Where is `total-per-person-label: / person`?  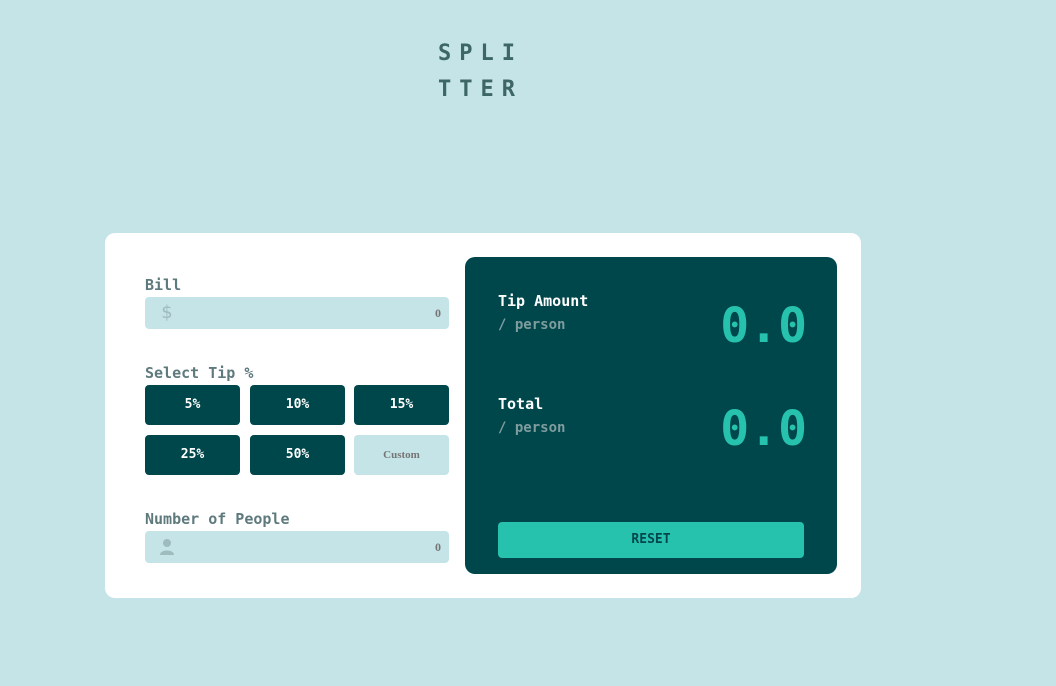
total-per-person-label: / person is located at coordinates (532, 428).